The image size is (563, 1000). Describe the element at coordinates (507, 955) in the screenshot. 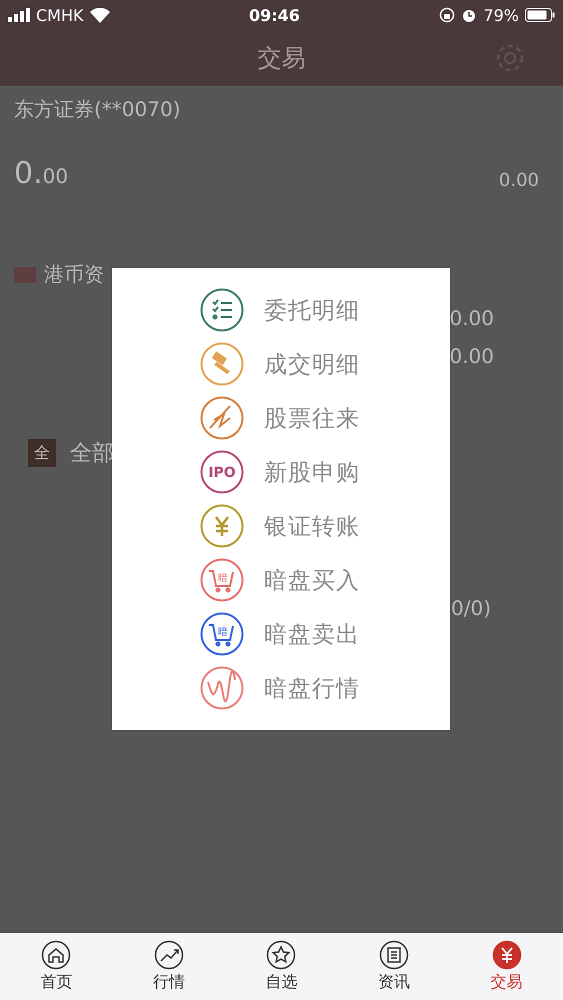

I see `yen-icon` at that location.